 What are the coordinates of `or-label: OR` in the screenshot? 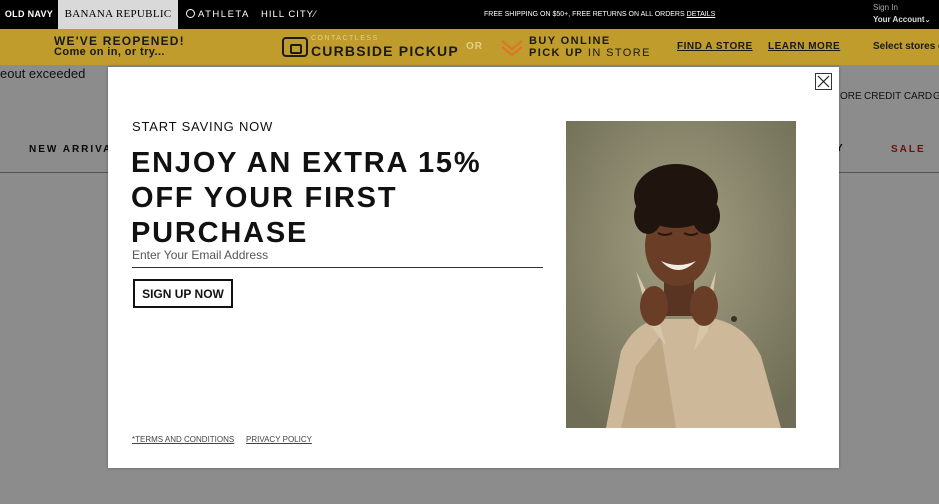 It's located at (474, 46).